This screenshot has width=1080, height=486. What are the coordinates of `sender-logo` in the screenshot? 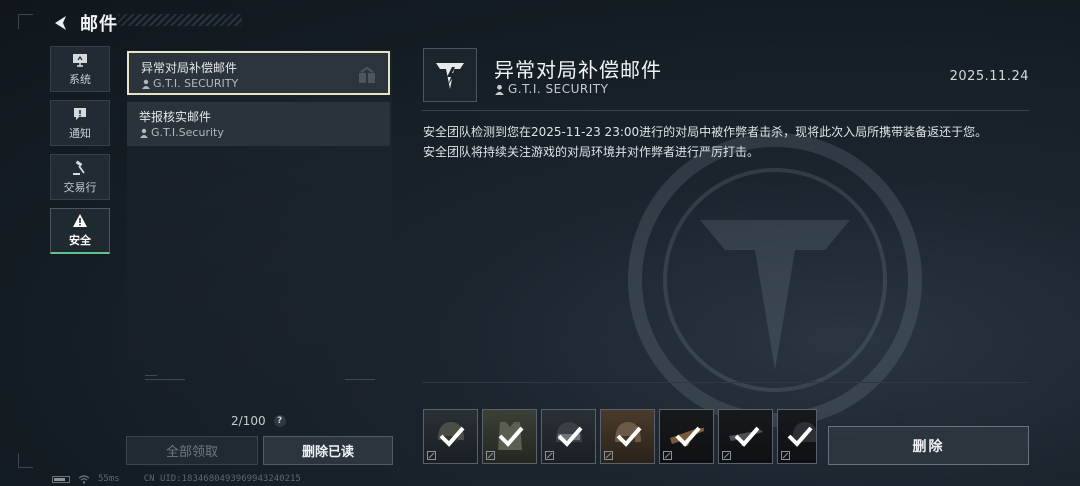 It's located at (450, 75).